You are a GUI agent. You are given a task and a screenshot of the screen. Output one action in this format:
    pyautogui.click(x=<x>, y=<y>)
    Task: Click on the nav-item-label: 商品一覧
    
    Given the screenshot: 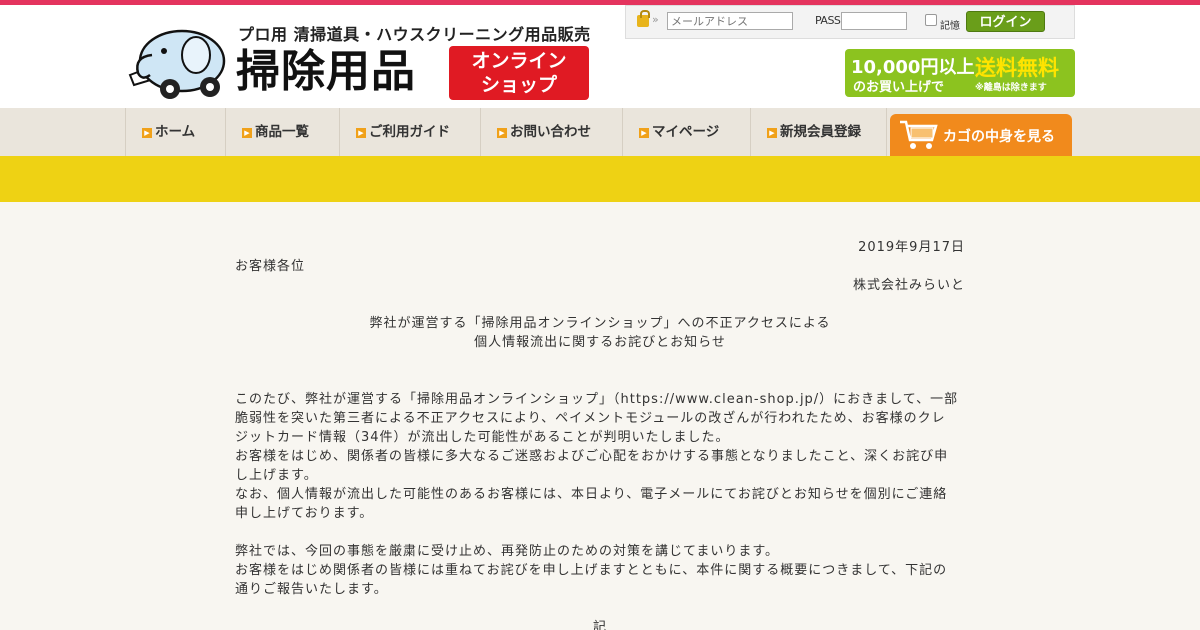 What is the action you would take?
    pyautogui.click(x=282, y=132)
    